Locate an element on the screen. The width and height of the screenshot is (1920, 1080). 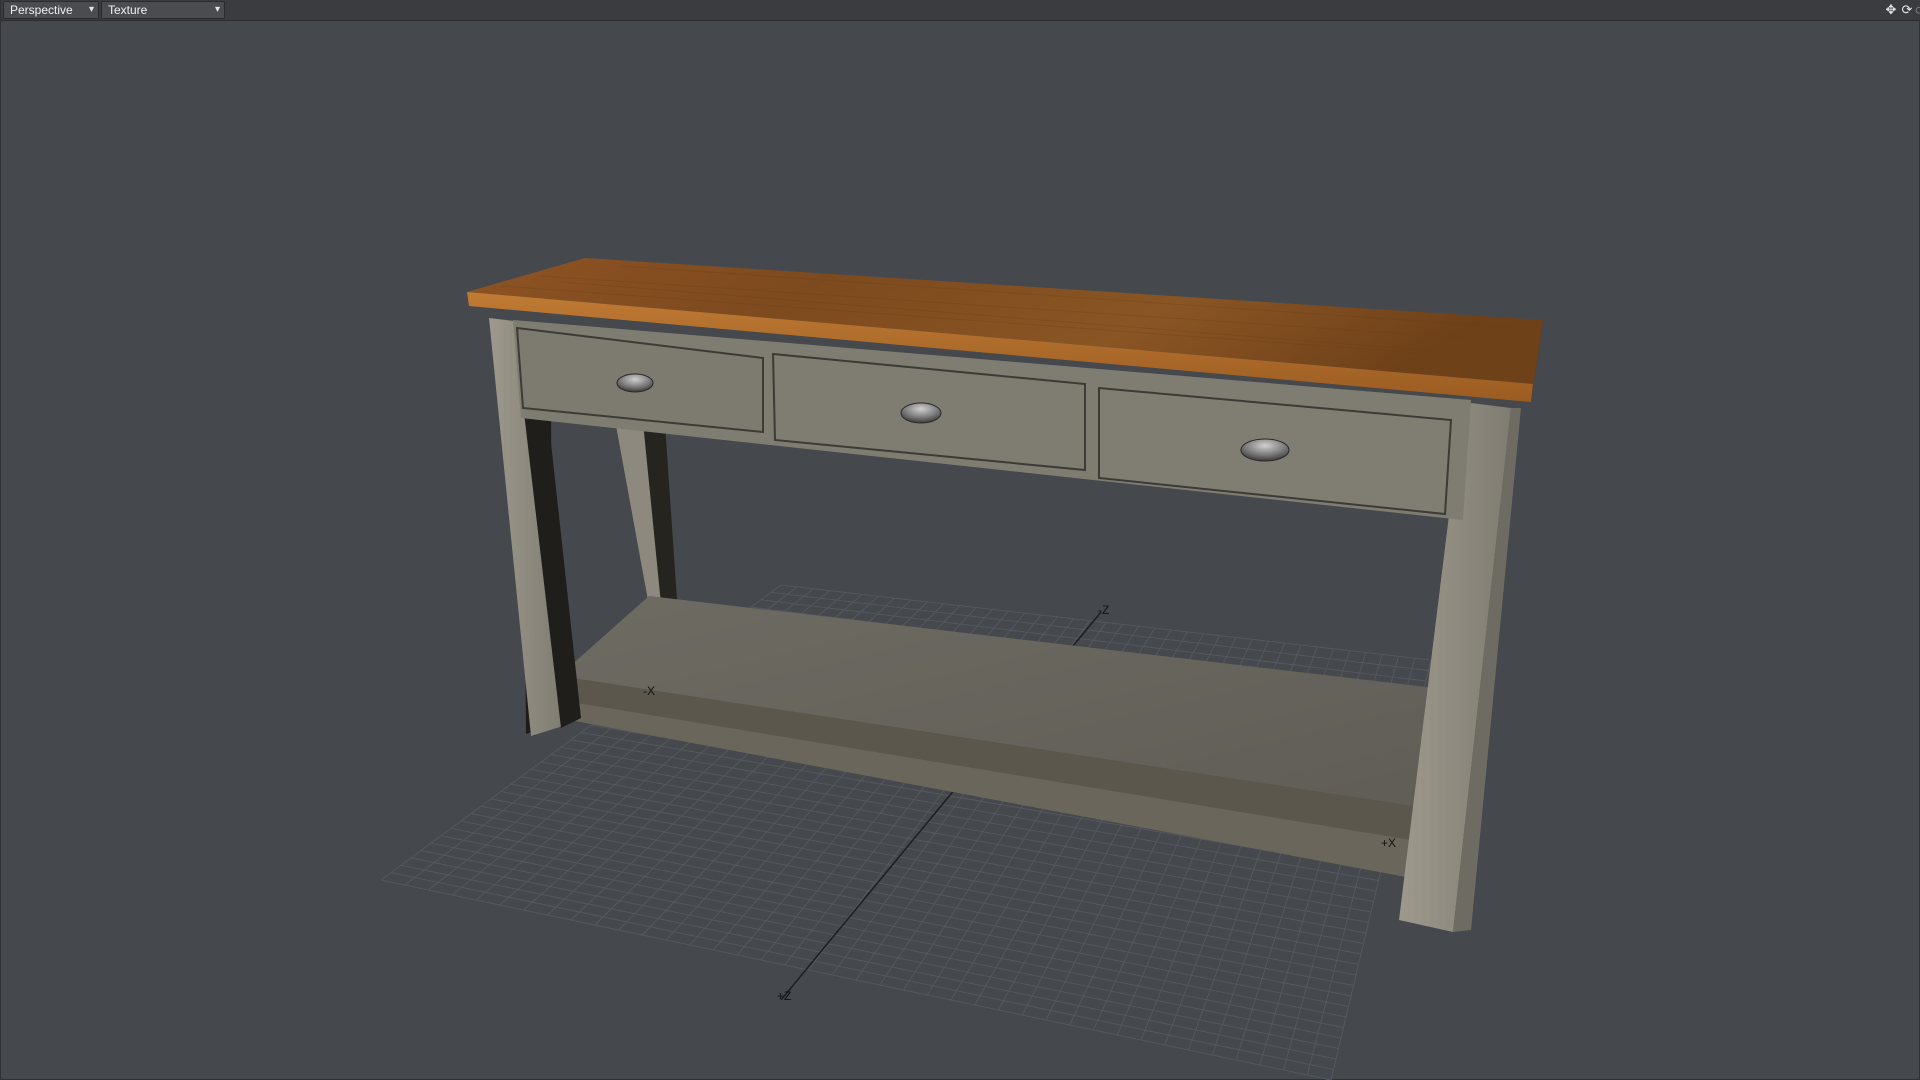
axis-label-neg-z: -Z is located at coordinates (1103, 610).